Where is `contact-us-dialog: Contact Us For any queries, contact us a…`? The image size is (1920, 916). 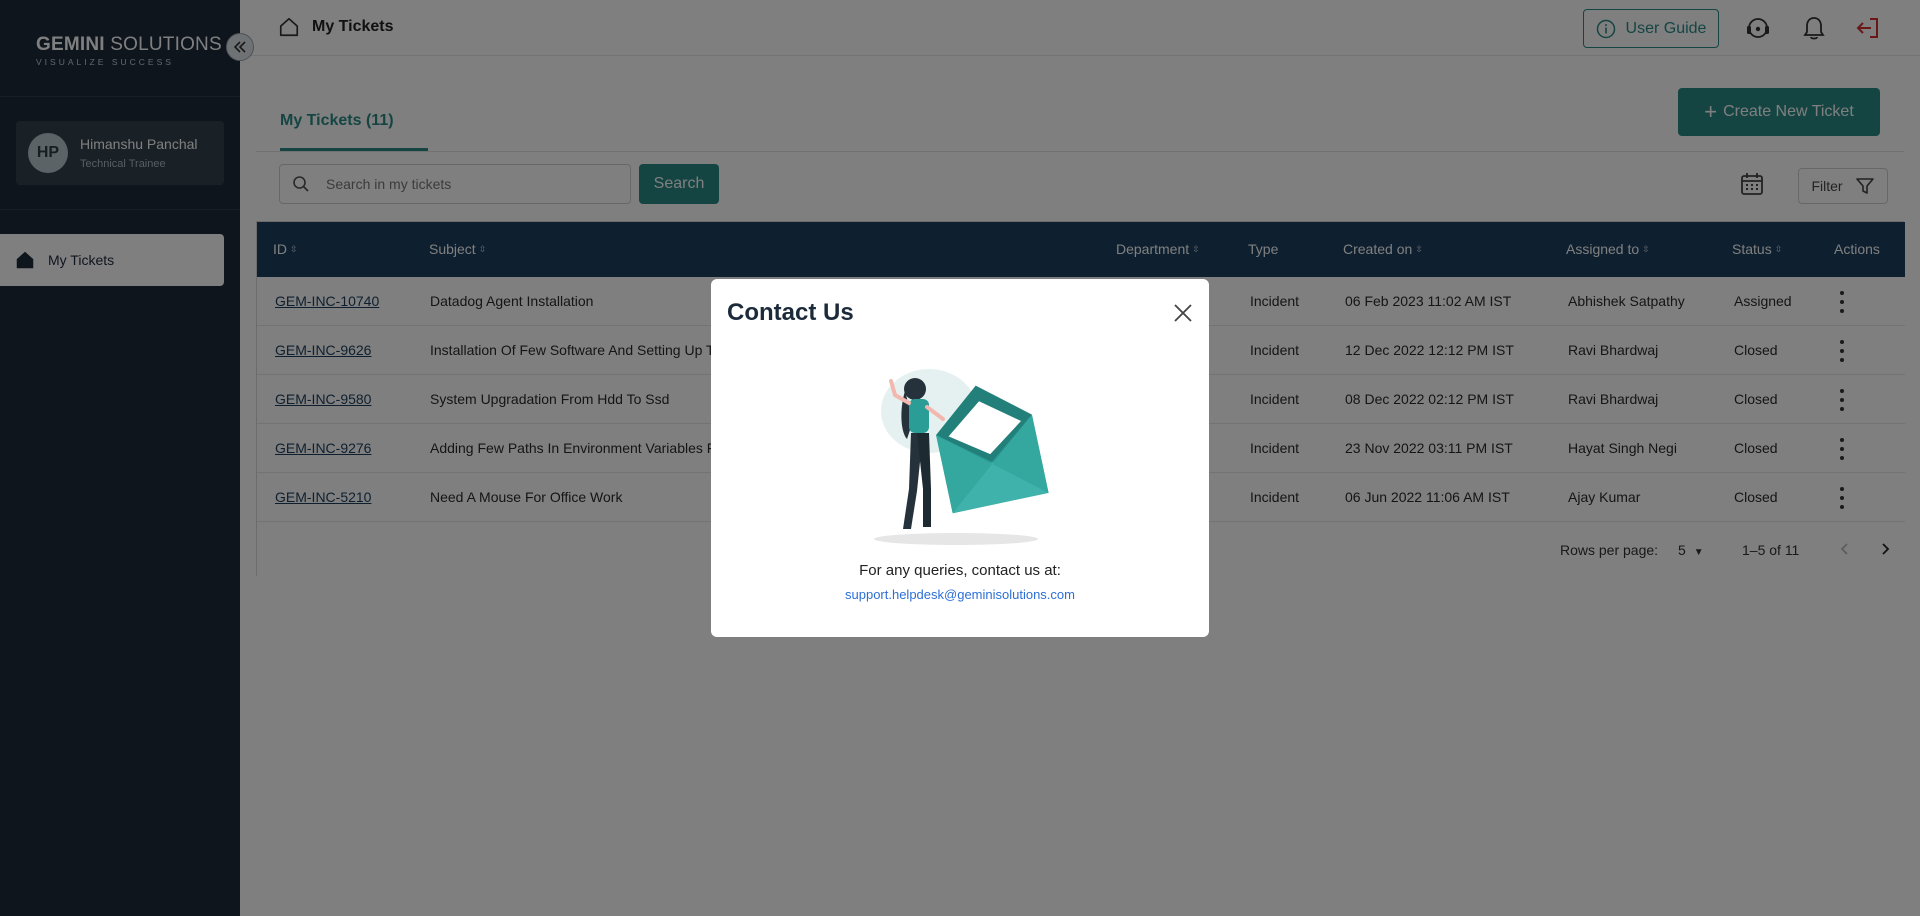
contact-us-dialog: Contact Us For any queries, contact us a… is located at coordinates (960, 458).